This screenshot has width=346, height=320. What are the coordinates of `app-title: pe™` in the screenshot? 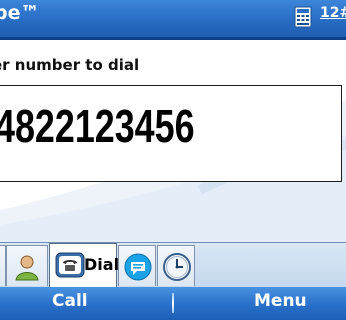 It's located at (20, 13).